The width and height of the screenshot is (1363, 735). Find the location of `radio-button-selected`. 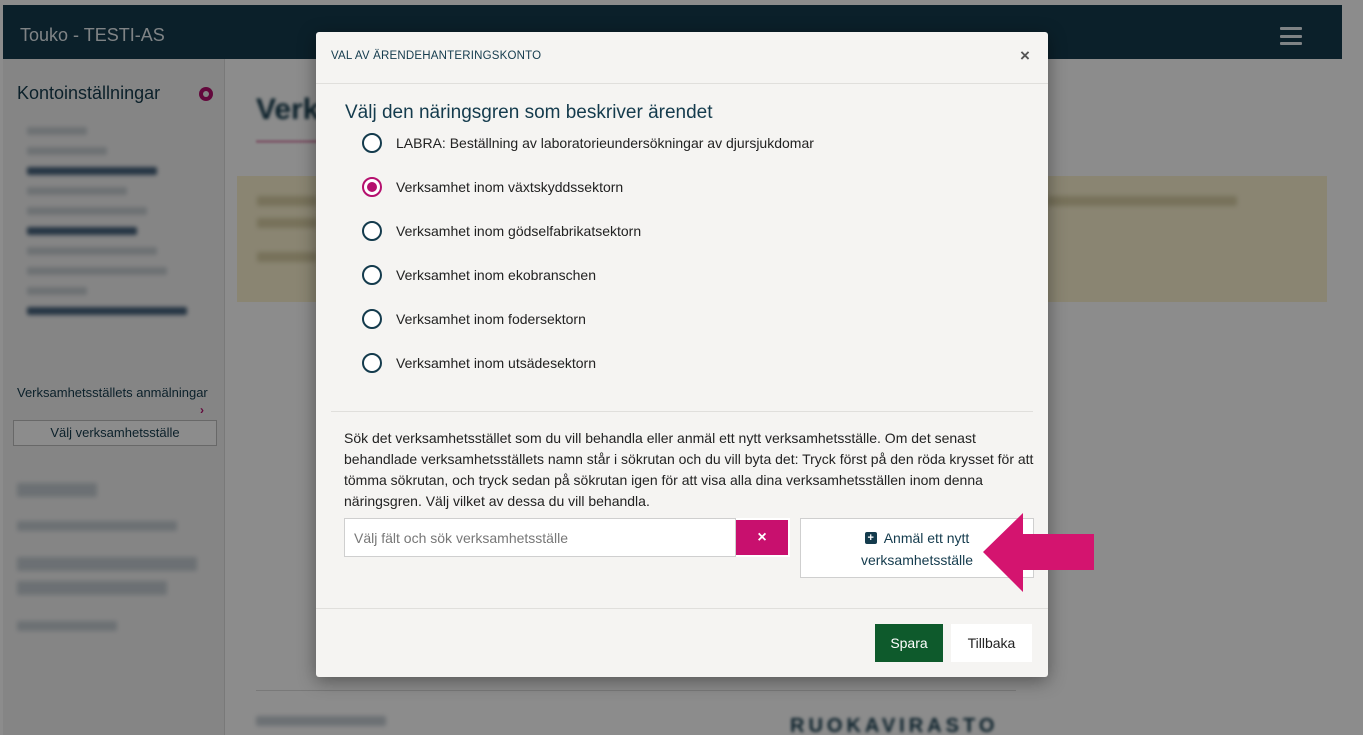

radio-button-selected is located at coordinates (372, 187).